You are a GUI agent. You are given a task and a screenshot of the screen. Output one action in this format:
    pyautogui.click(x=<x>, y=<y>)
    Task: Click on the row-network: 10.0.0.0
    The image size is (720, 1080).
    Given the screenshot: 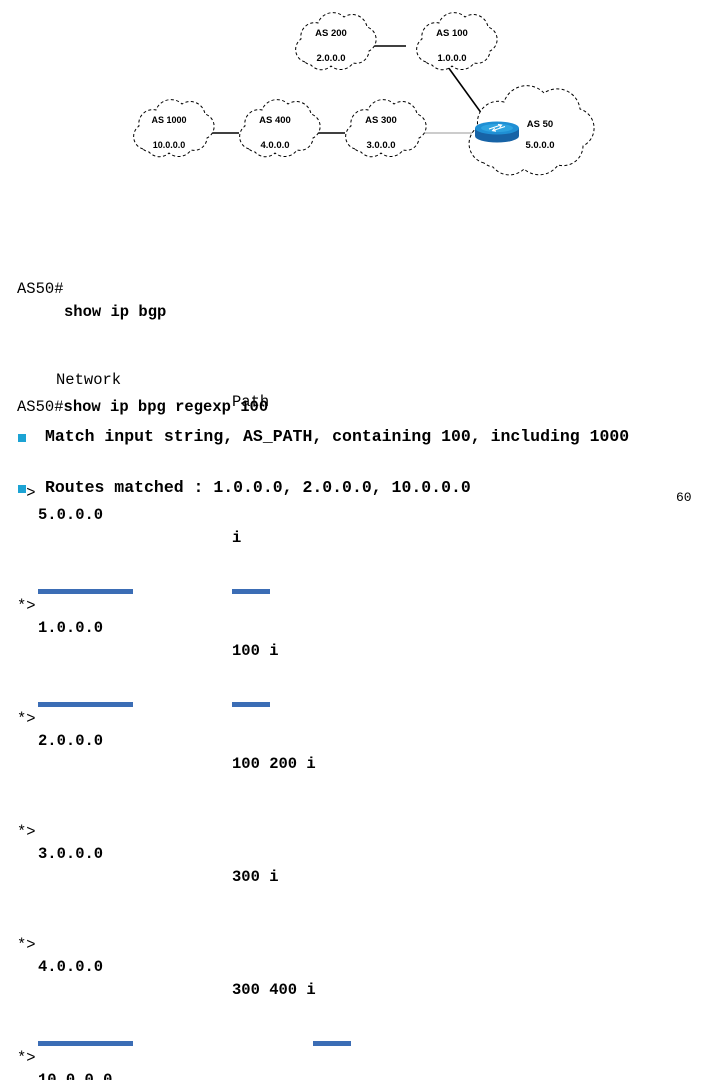 What is the action you would take?
    pyautogui.click(x=75, y=1074)
    